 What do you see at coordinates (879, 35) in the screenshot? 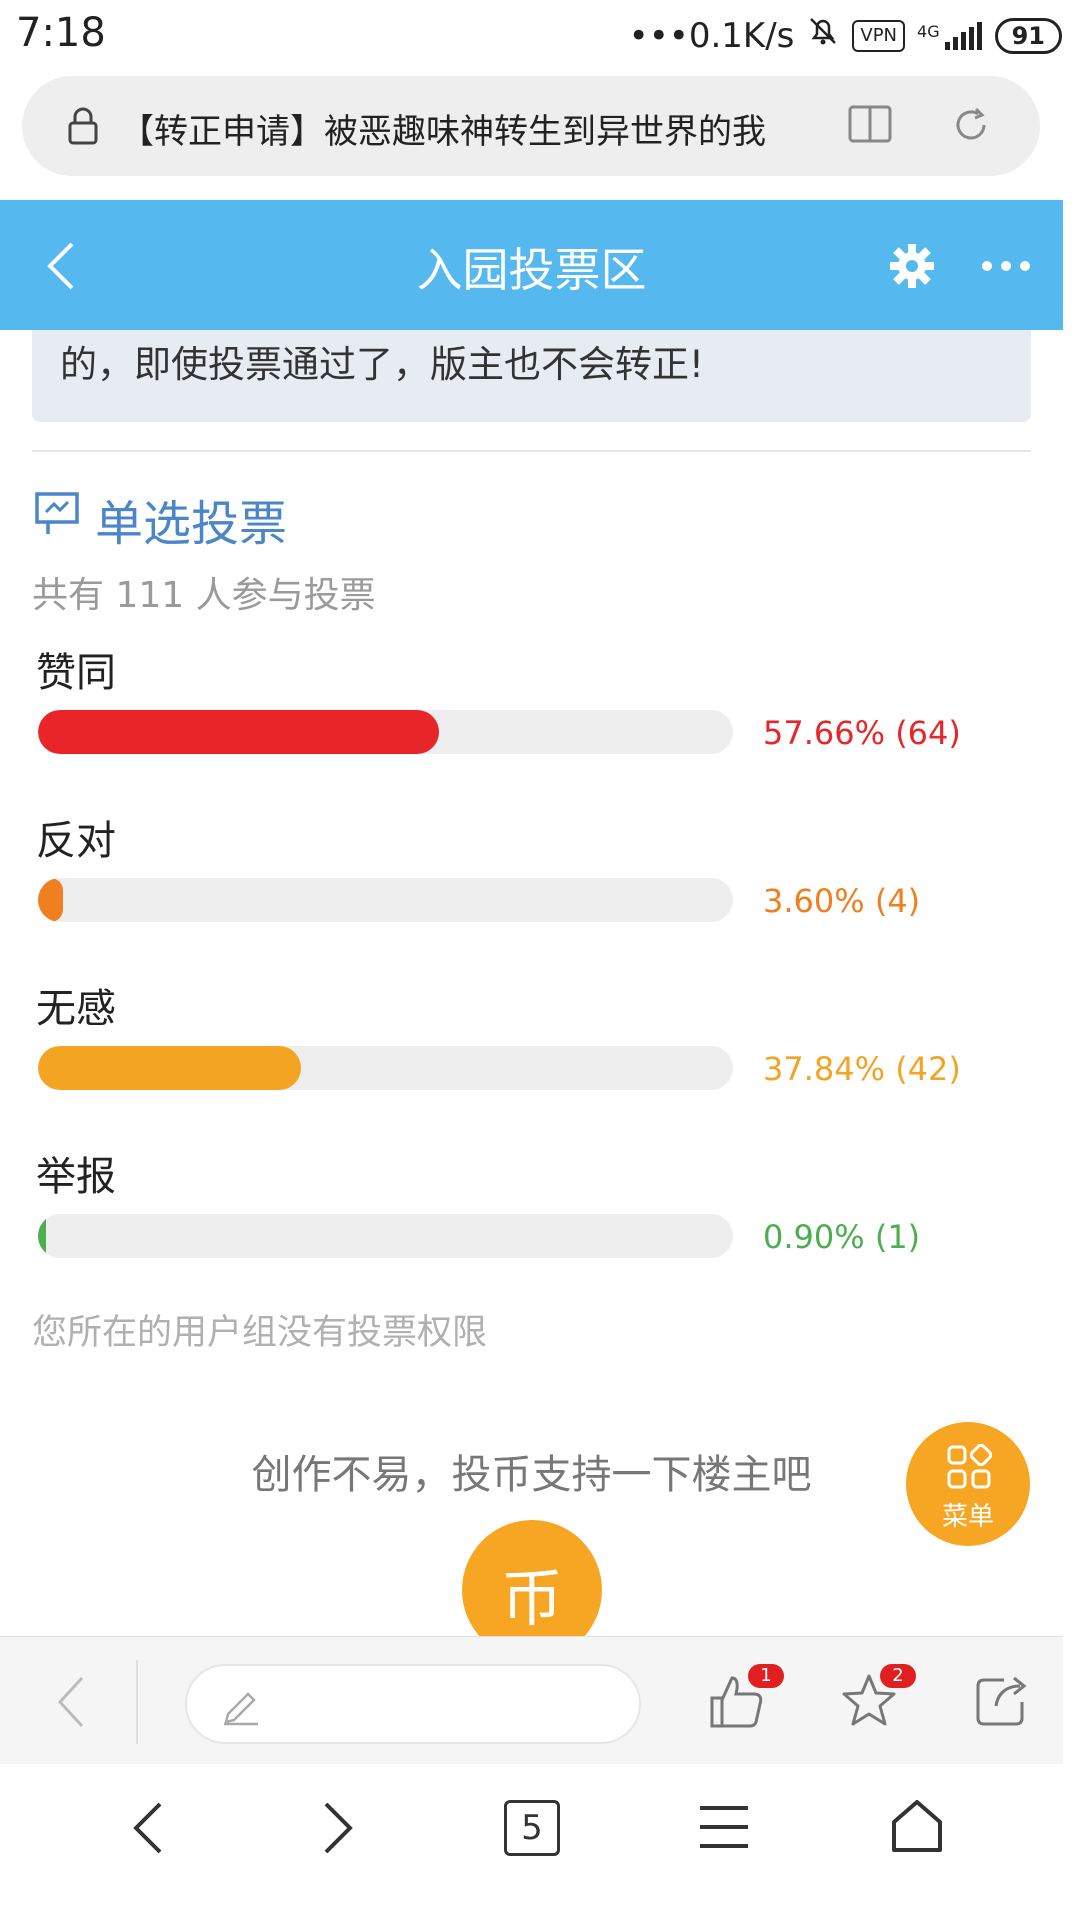
I see `vpn-indicator: VPN` at bounding box center [879, 35].